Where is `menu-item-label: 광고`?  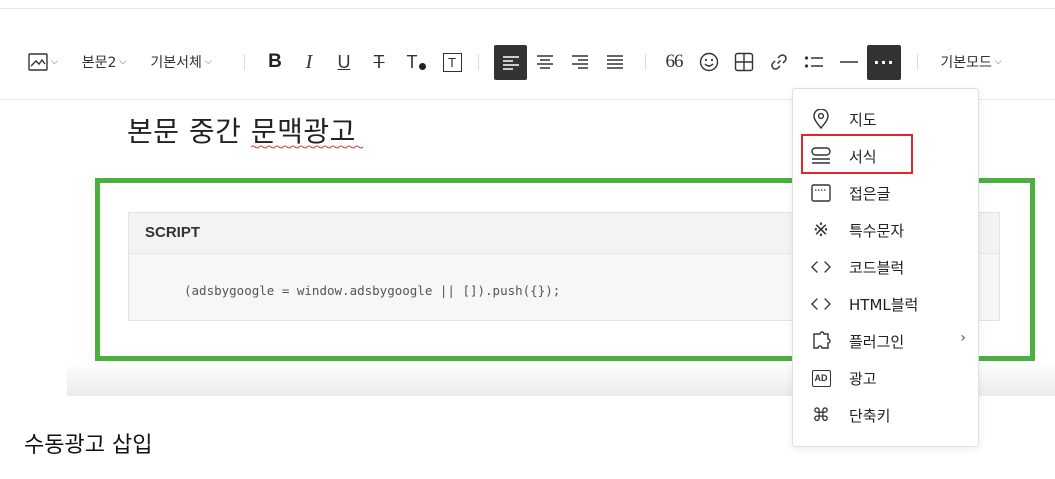 menu-item-label: 광고 is located at coordinates (863, 379).